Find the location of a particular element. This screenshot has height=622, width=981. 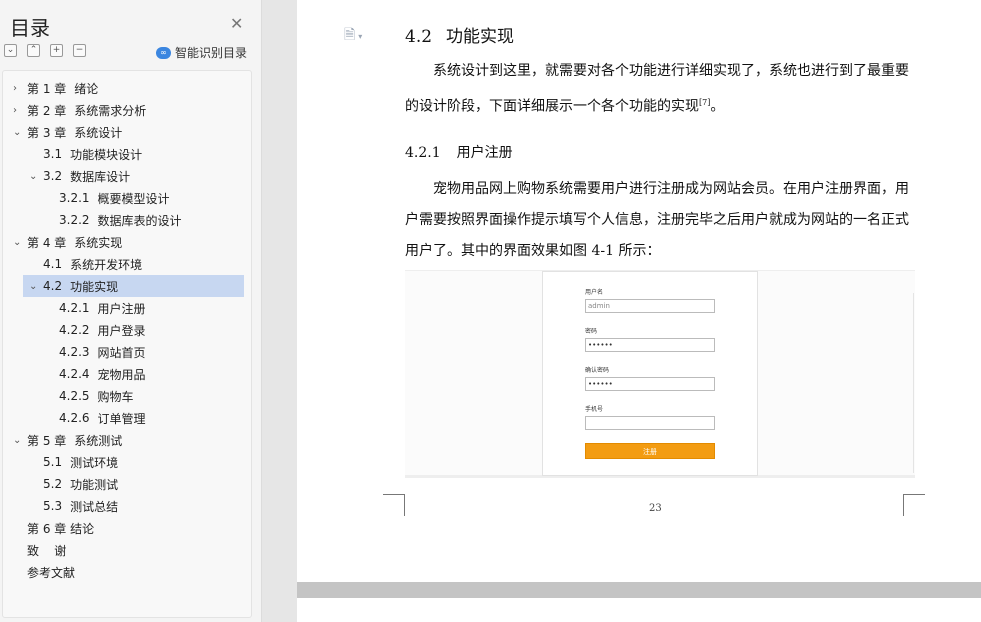

toc-item-ch1: › 第 1 章绪论 is located at coordinates (55, 88).